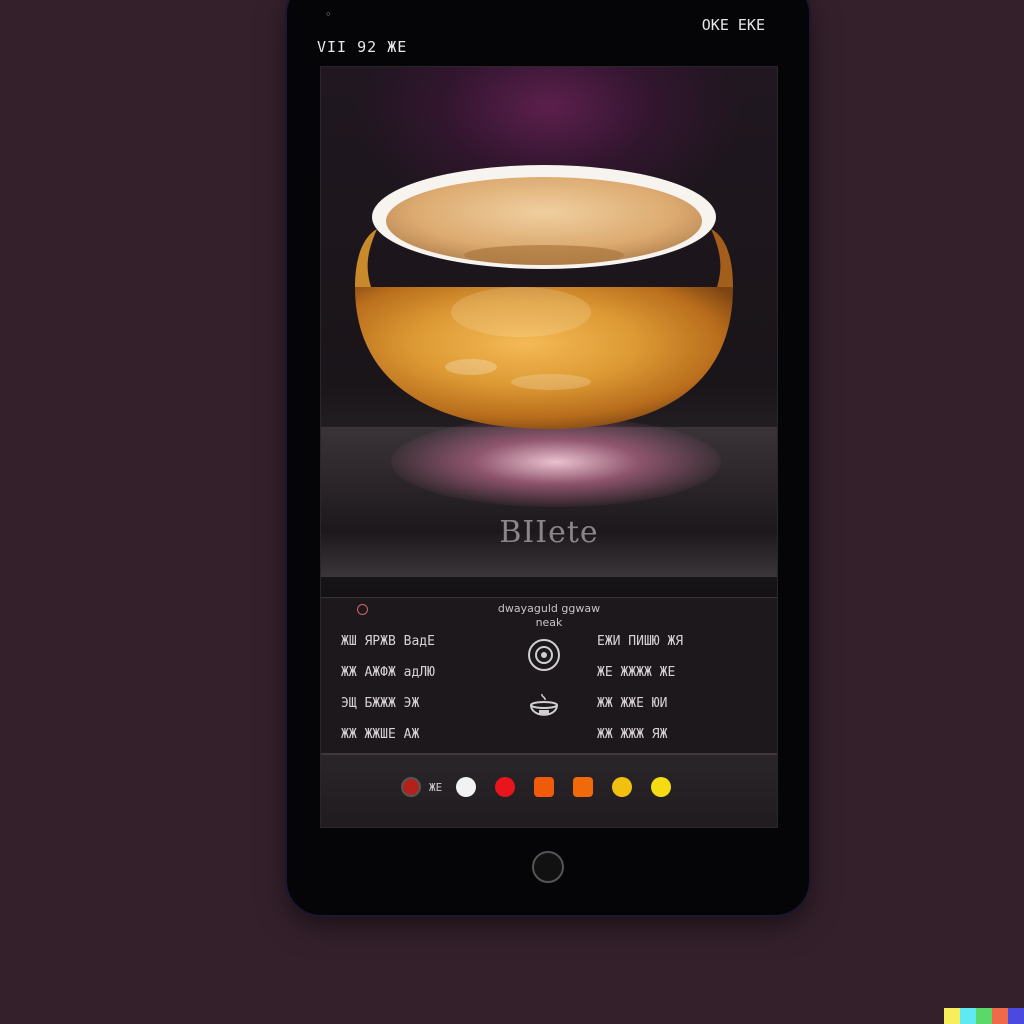 This screenshot has width=1024, height=1024. What do you see at coordinates (544, 655) in the screenshot?
I see `coin-icon` at bounding box center [544, 655].